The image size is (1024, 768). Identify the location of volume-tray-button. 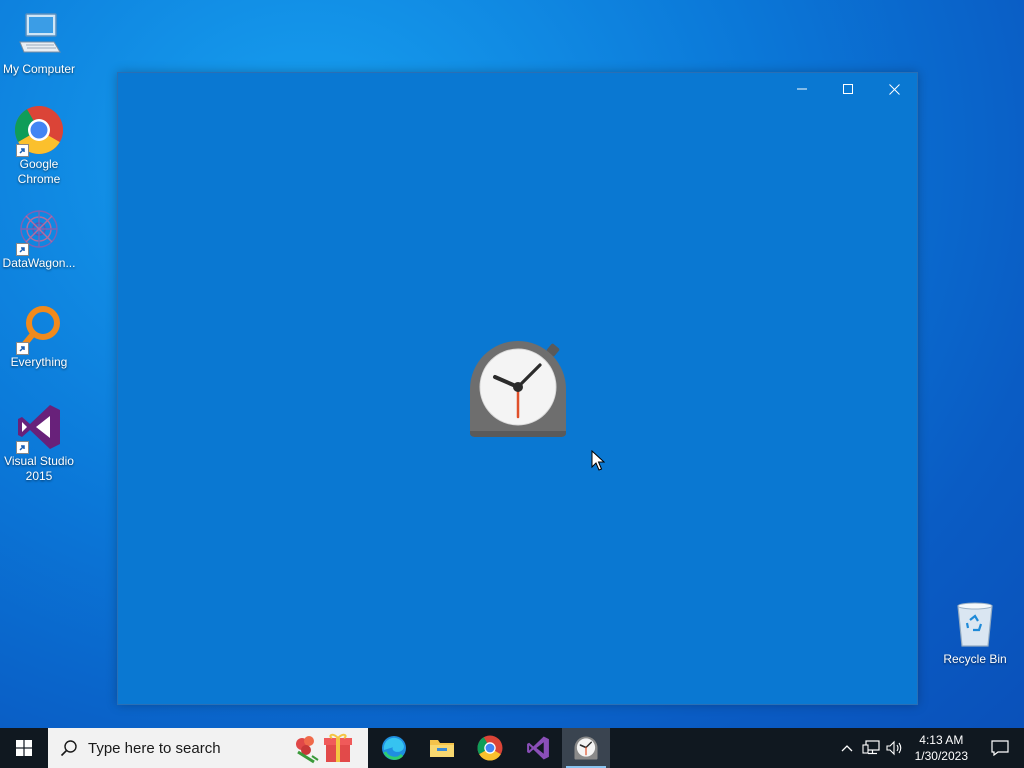
(895, 748).